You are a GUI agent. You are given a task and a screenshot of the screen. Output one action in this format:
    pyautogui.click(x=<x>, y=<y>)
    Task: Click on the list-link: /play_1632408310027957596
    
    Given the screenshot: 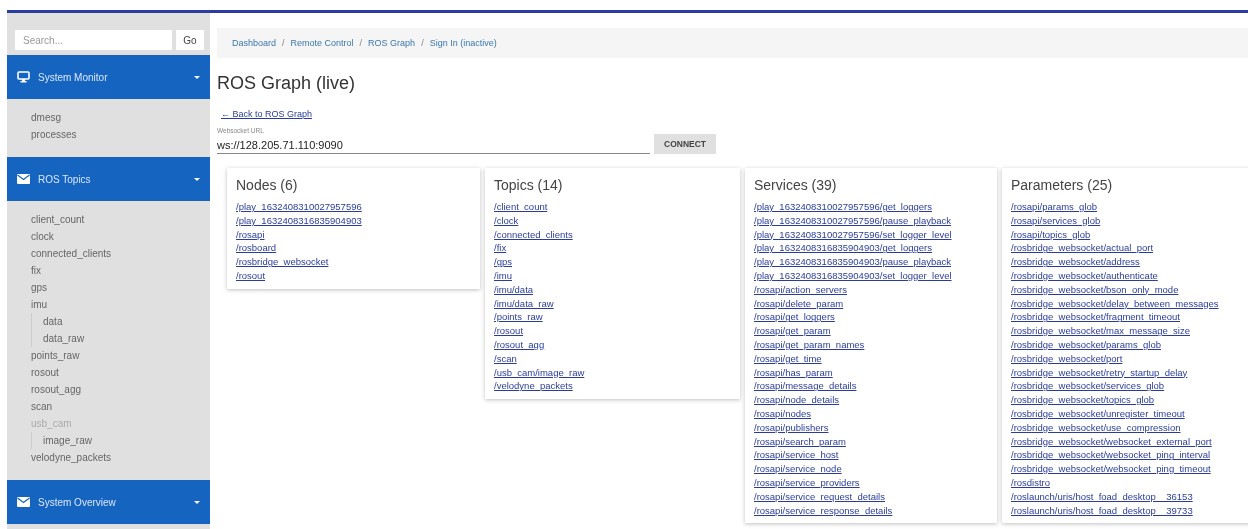 What is the action you would take?
    pyautogui.click(x=299, y=207)
    